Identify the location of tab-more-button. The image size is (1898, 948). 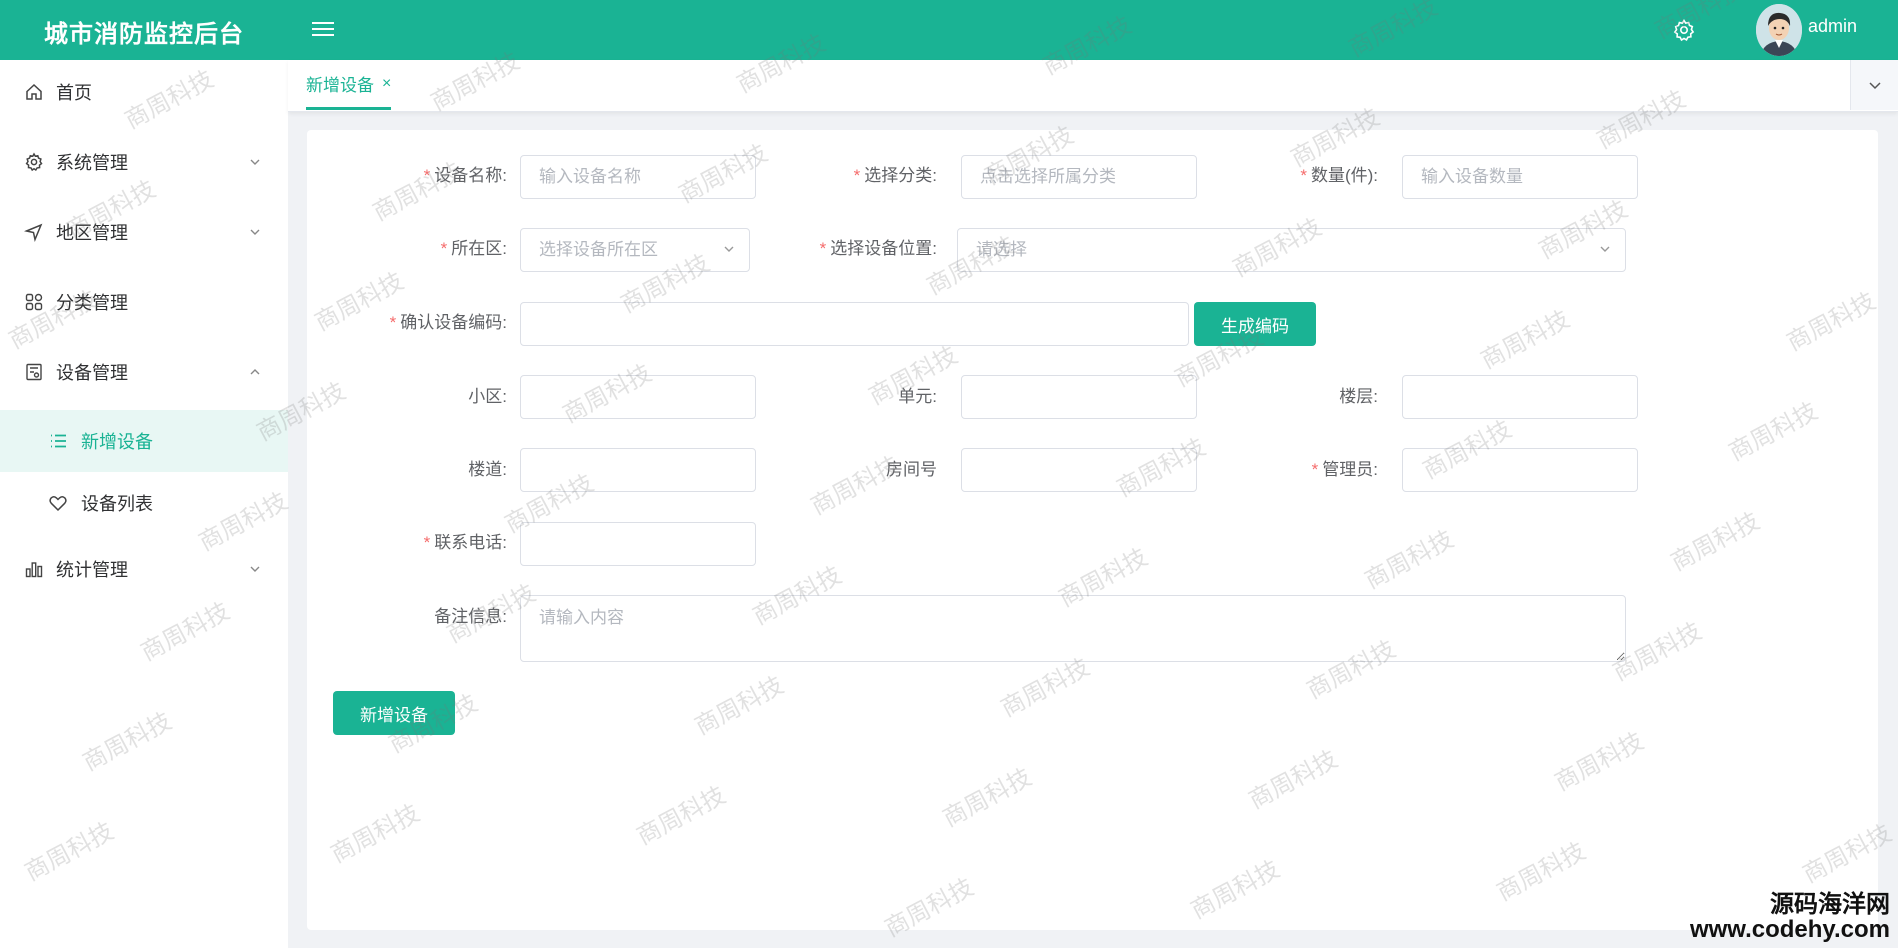
(1874, 85).